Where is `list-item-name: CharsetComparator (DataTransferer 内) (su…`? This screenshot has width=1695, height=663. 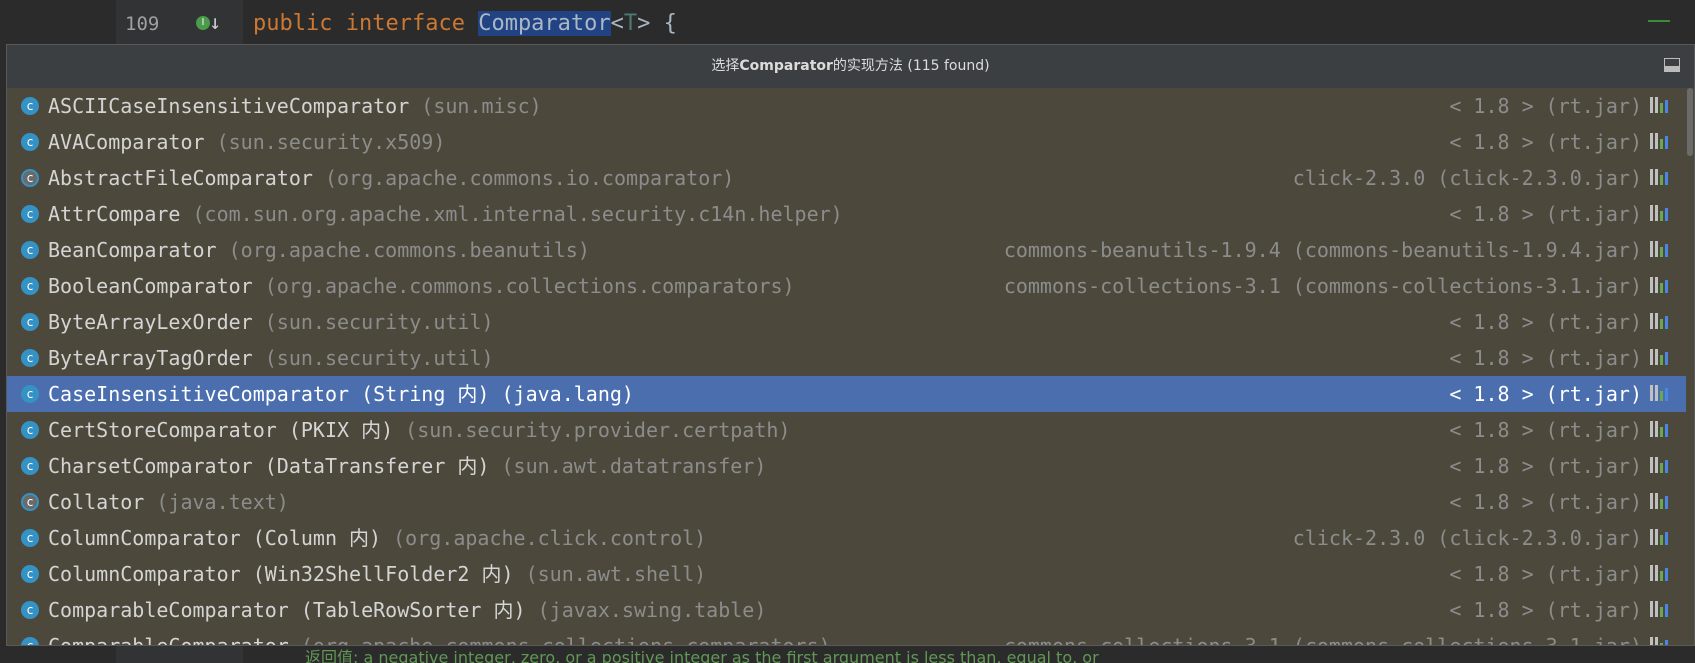
list-item-name: CharsetComparator (DataTransferer 内) (su… is located at coordinates (407, 466).